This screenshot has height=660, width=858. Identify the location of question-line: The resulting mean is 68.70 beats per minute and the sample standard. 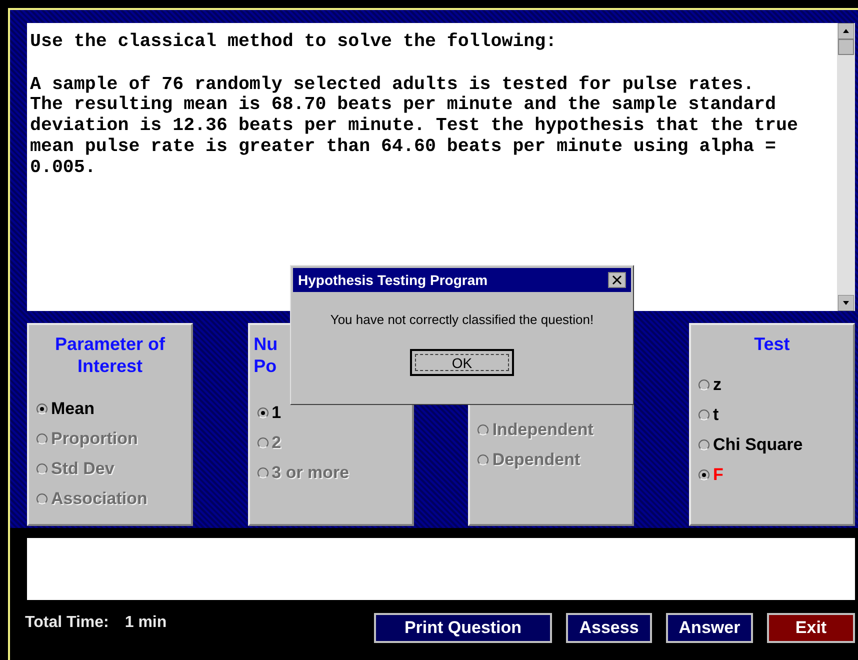
(403, 105).